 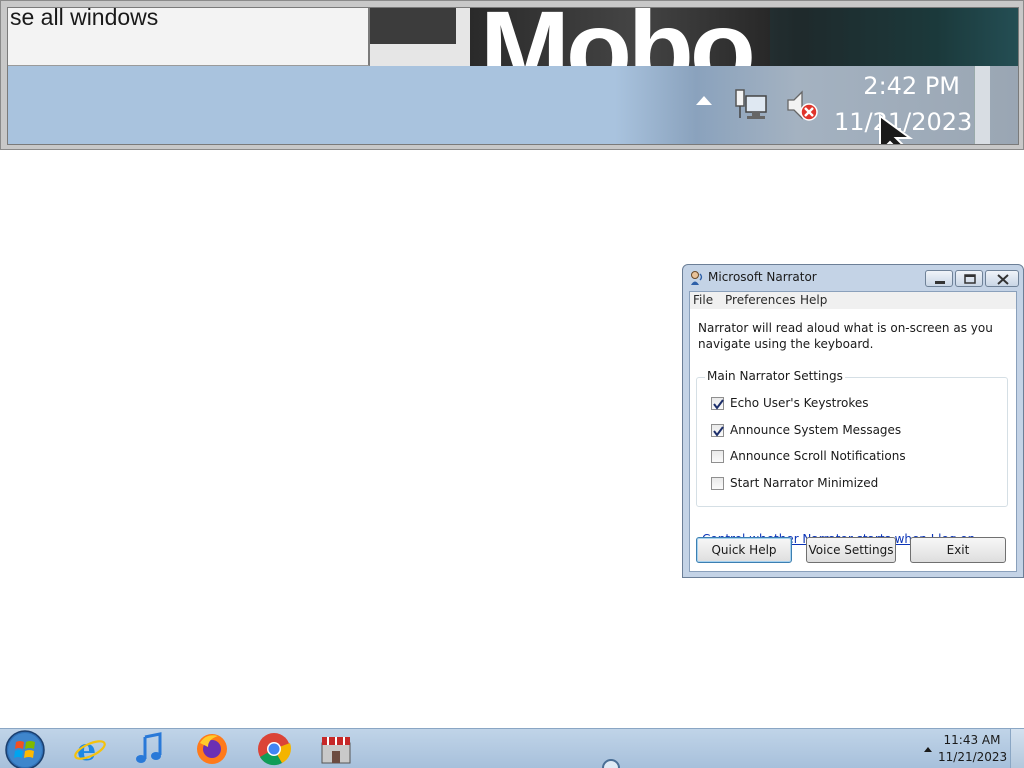 What do you see at coordinates (717, 483) in the screenshot?
I see `start-minimized-checkbox` at bounding box center [717, 483].